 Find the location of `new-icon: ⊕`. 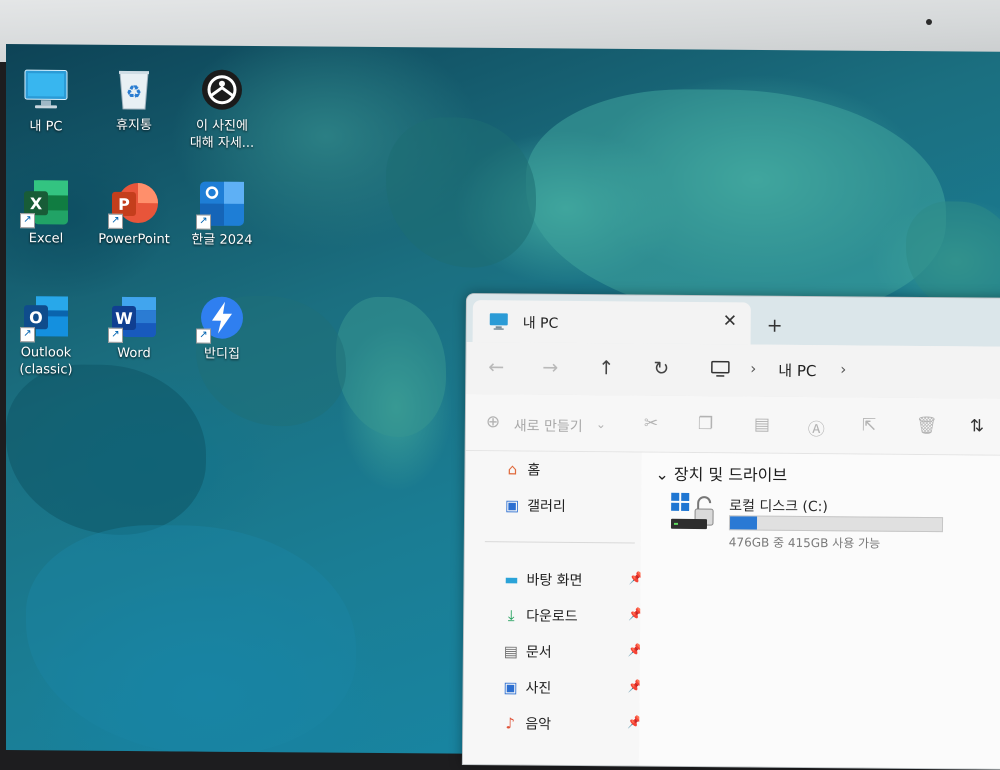

new-icon: ⊕ is located at coordinates (493, 422).